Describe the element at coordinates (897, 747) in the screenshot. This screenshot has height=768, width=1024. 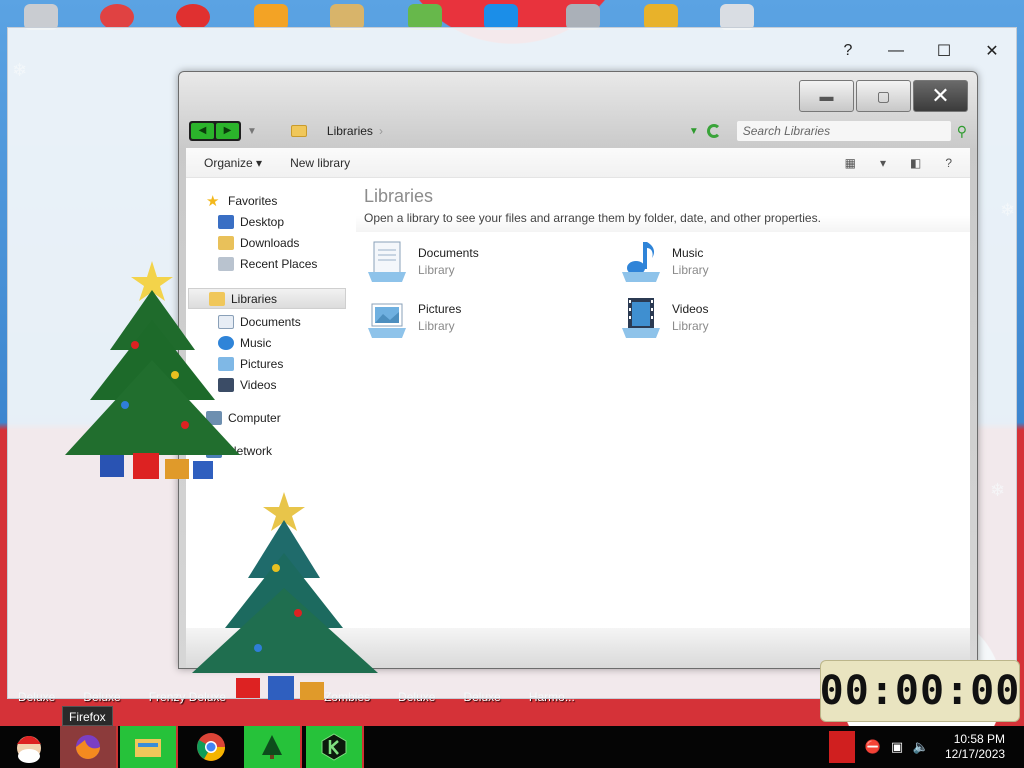
I see `network-icon: ▣` at that location.